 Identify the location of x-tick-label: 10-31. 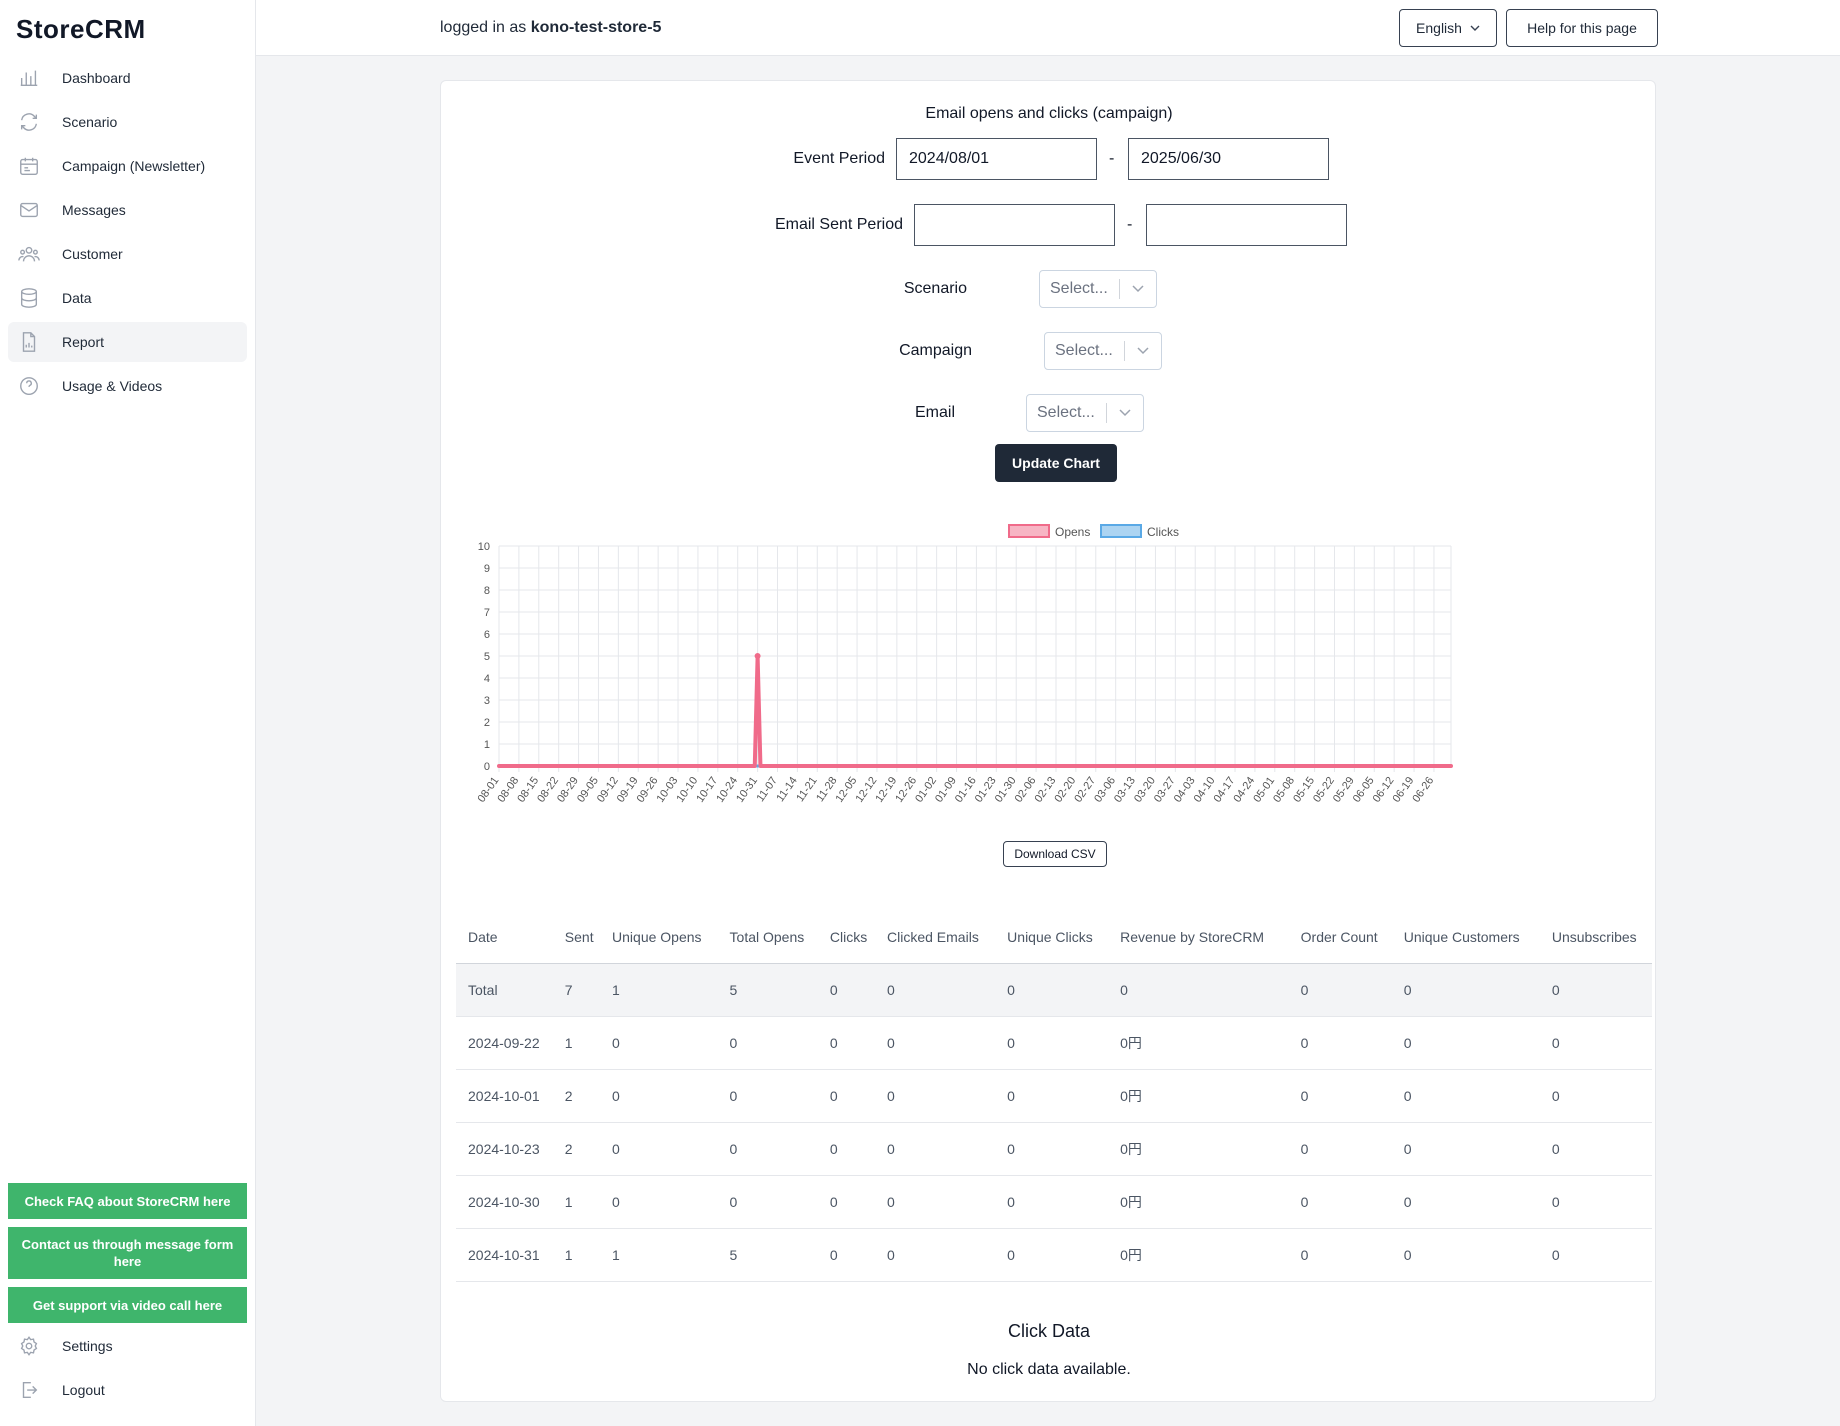
(747, 790).